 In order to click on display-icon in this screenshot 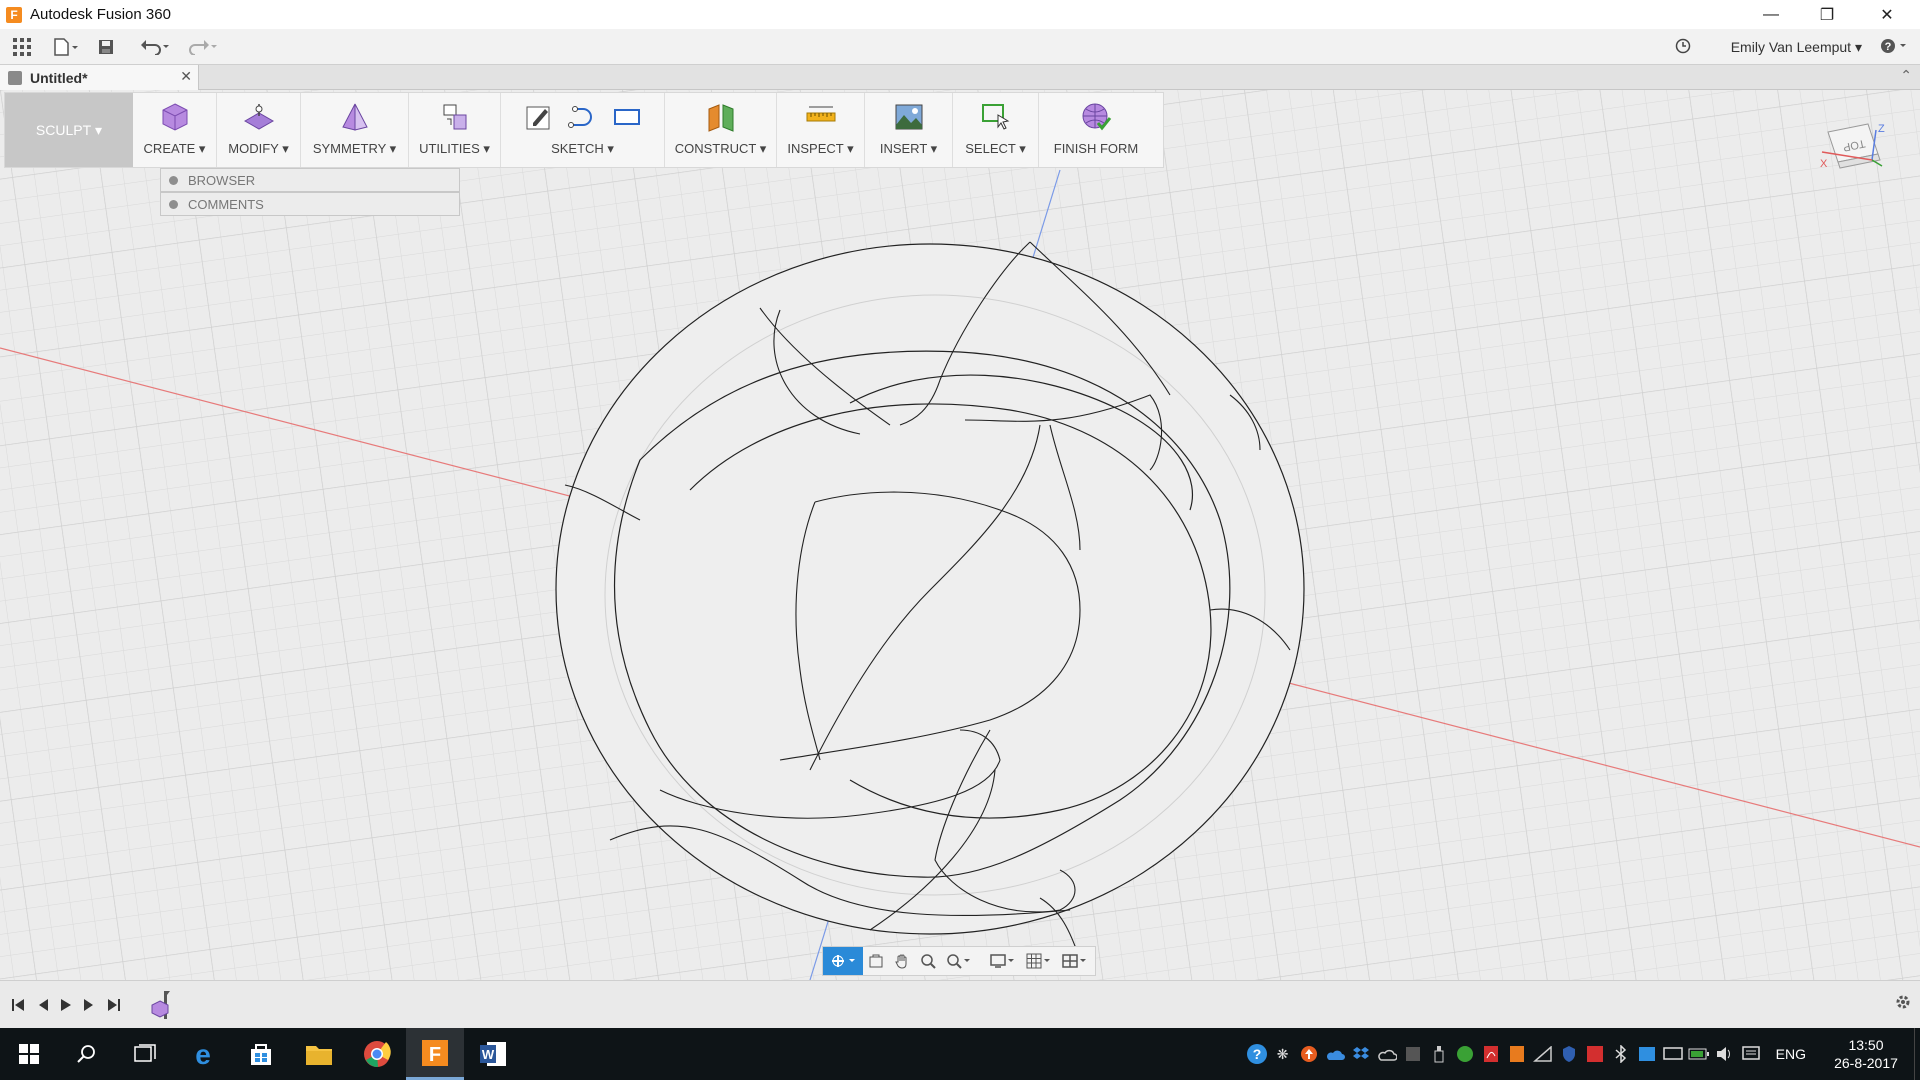, I will do `click(1673, 1054)`.